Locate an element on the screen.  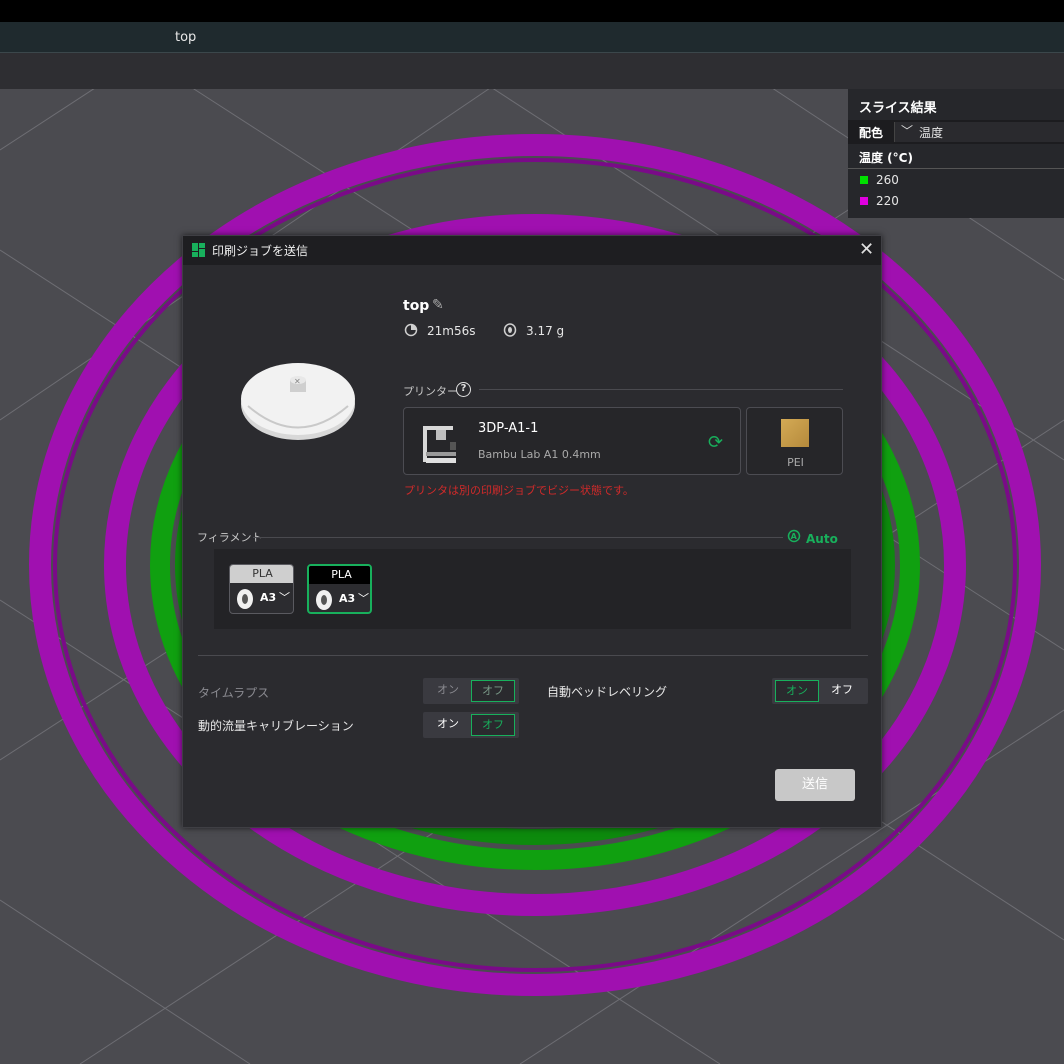
auto-map-icon: A is located at coordinates (794, 536).